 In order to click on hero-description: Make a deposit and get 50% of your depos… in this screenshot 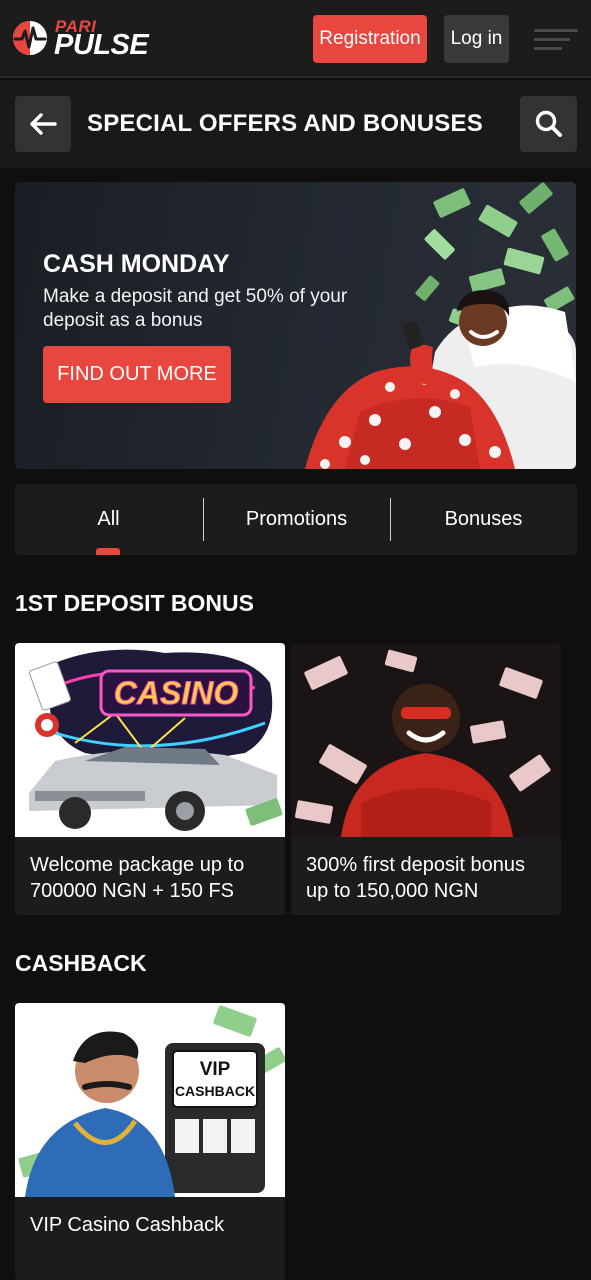, I will do `click(195, 308)`.